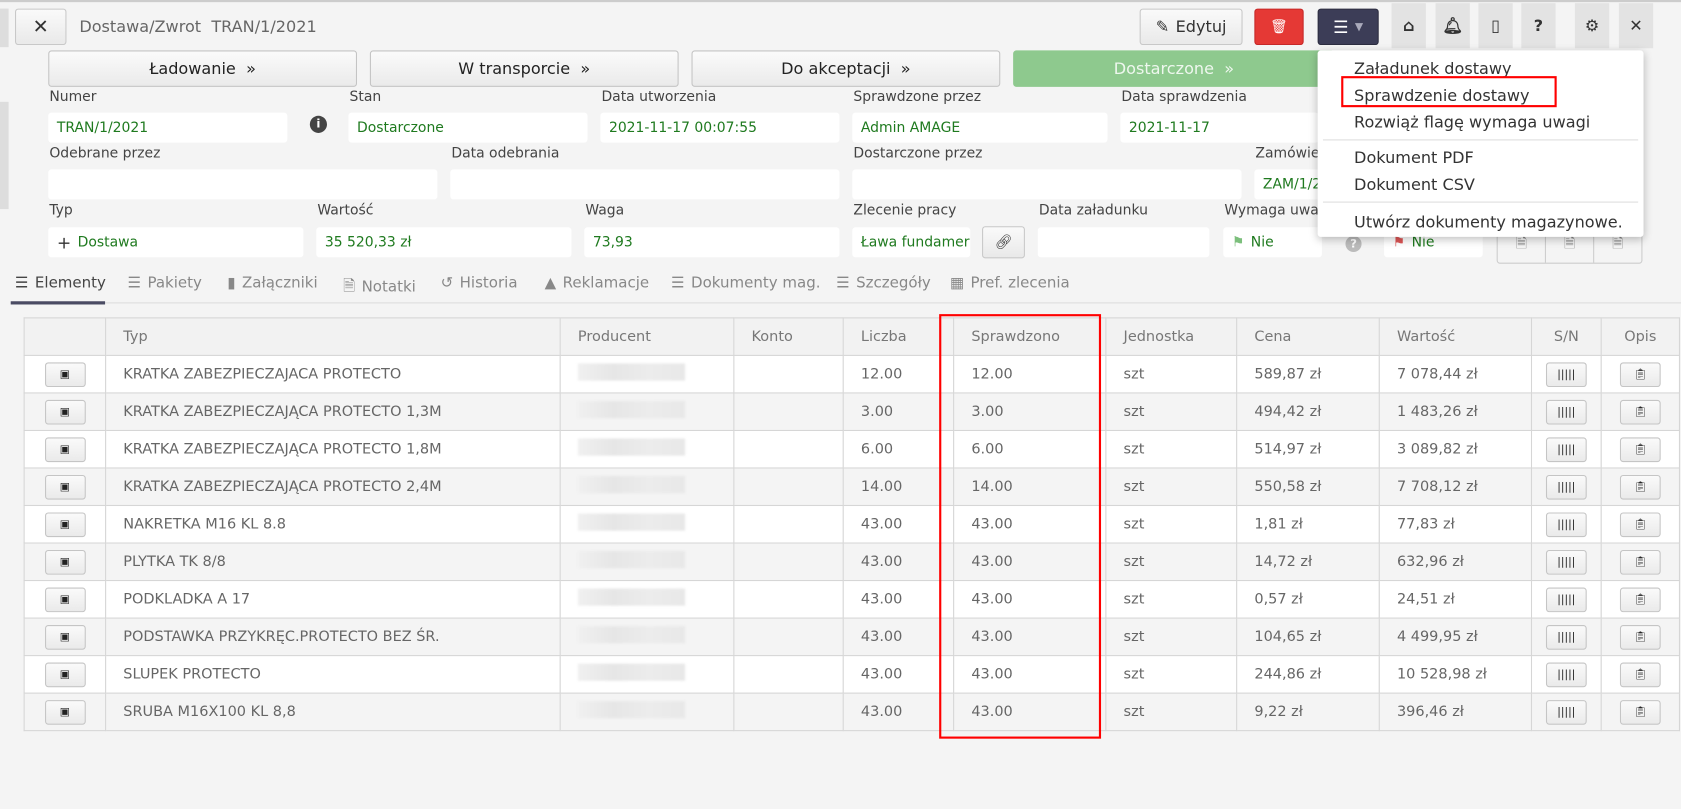  Describe the element at coordinates (720, 127) in the screenshot. I see `data-utworzenia-field: 2021-11-17 00:07:55` at that location.